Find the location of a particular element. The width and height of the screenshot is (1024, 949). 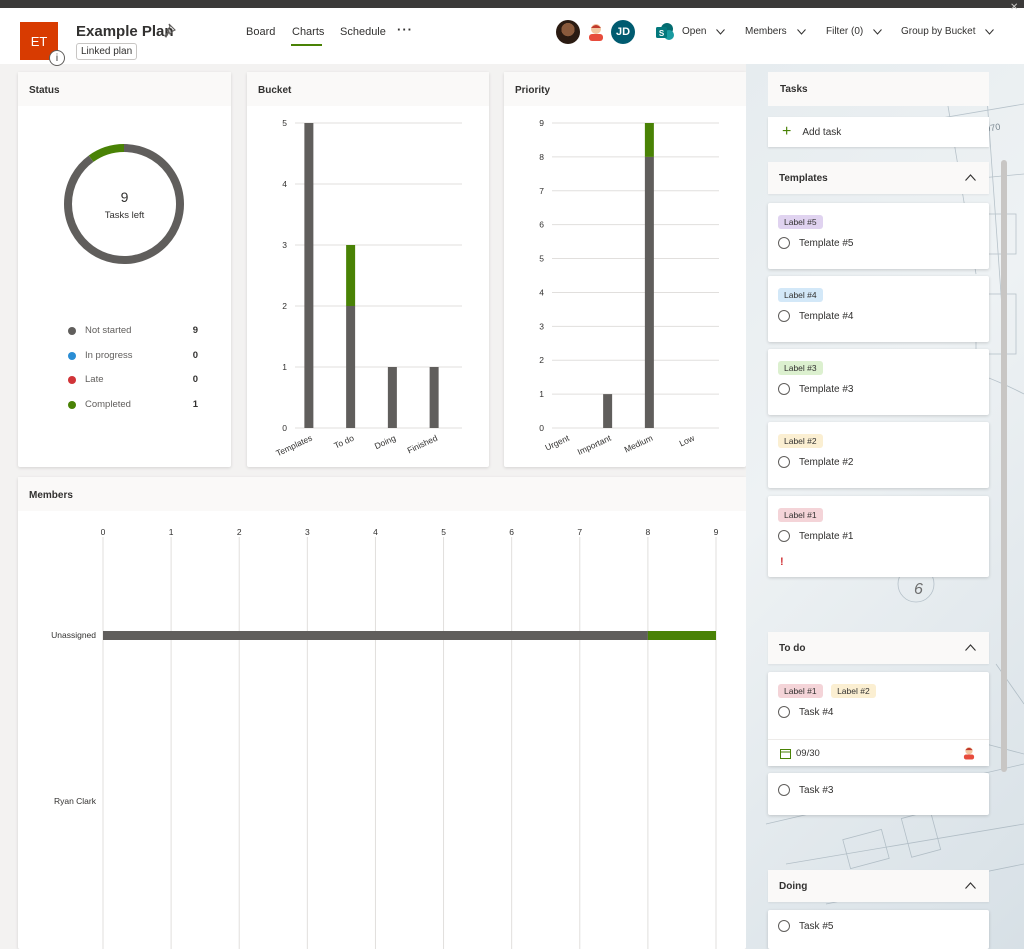

tab-board: Board is located at coordinates (260, 32).